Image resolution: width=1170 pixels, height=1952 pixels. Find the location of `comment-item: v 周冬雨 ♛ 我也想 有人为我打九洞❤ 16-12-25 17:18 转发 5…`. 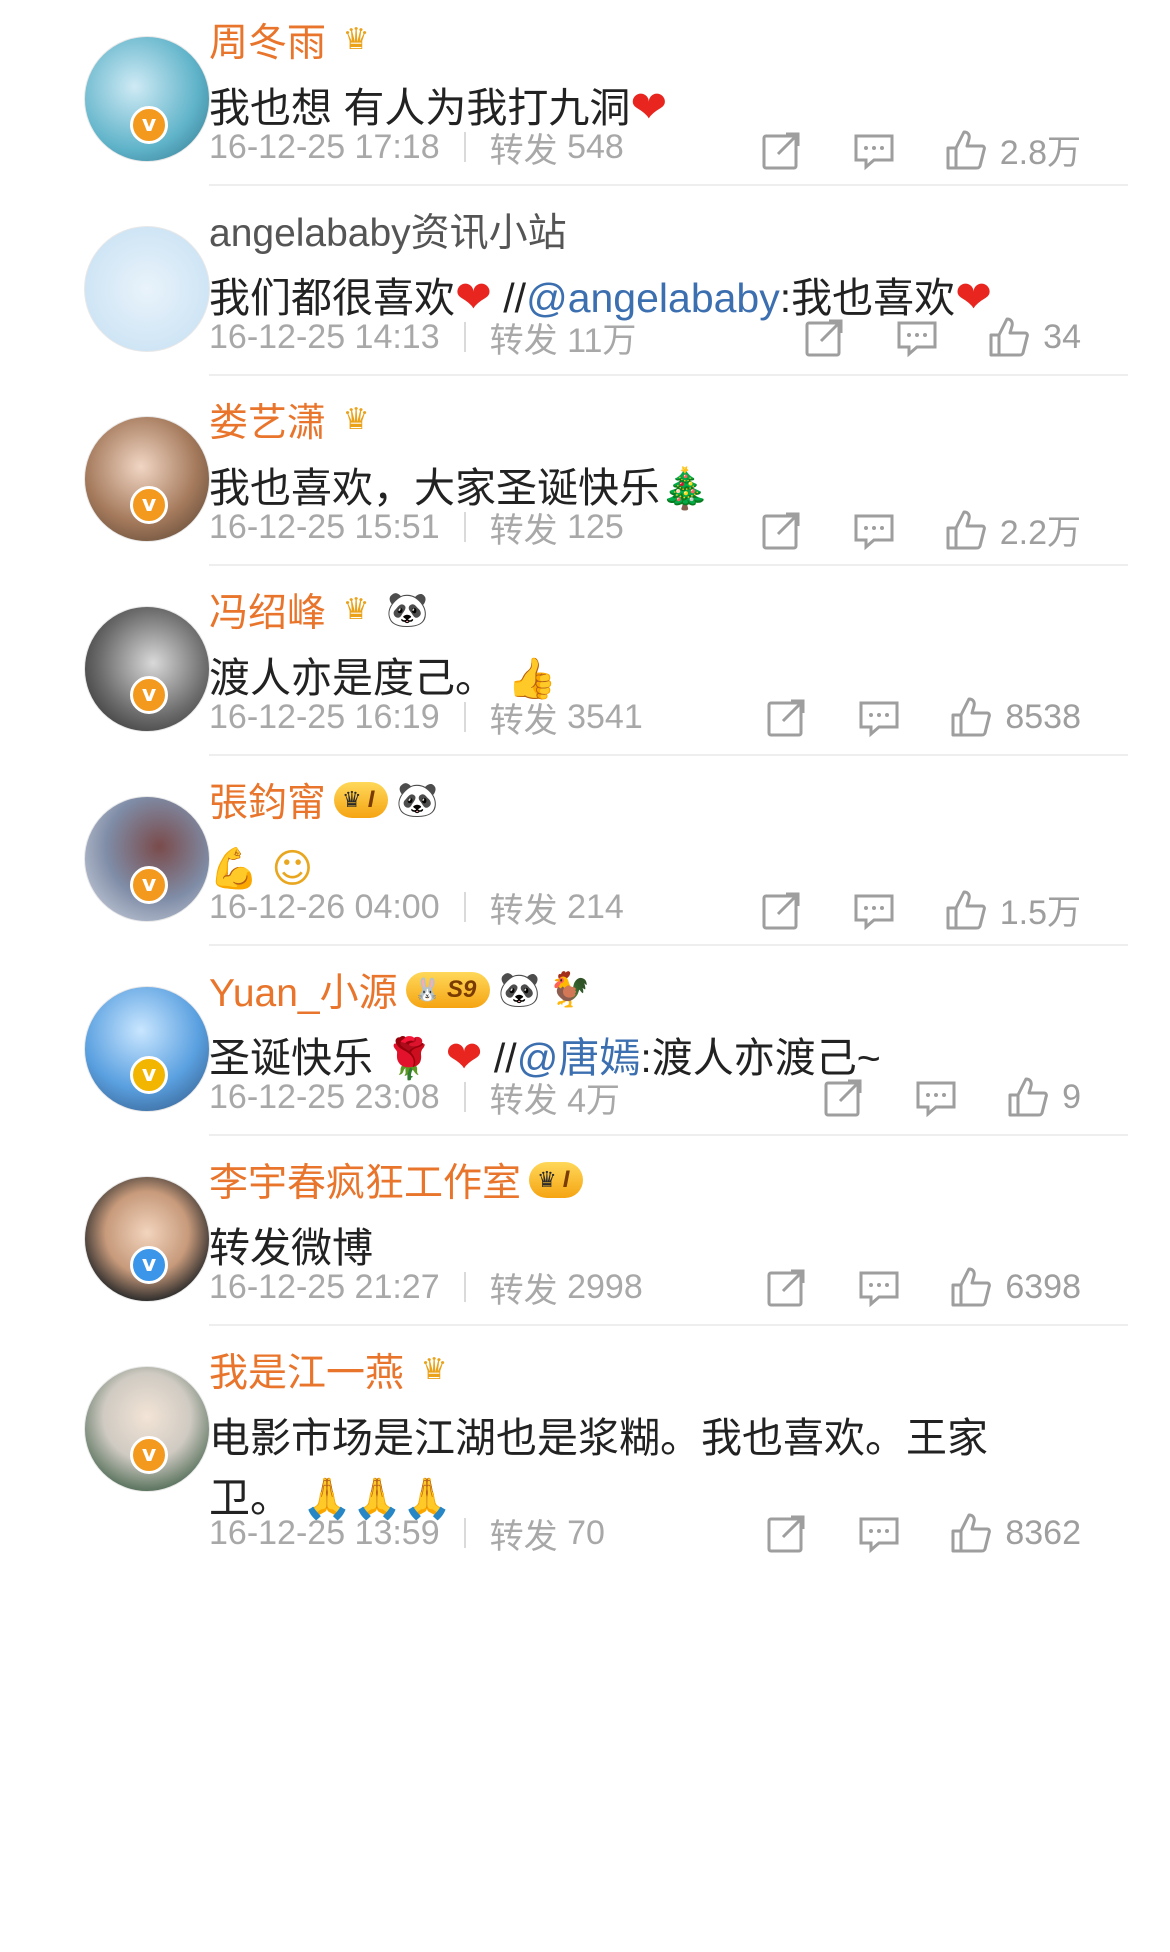

comment-item: v 周冬雨 ♛ 我也想 有人为我打九洞❤ 16-12-25 17:18 转发 5… is located at coordinates (585, 95).